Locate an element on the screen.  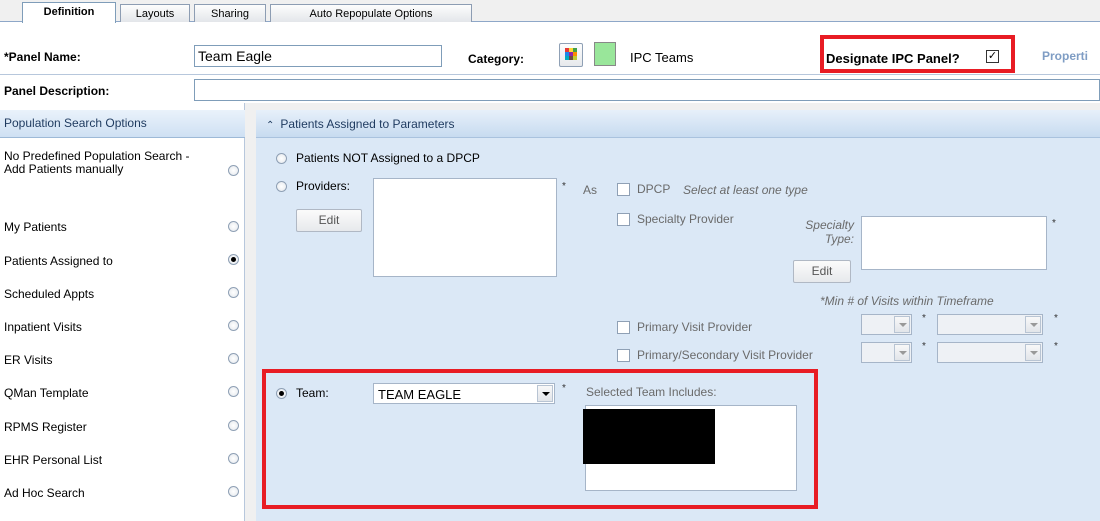
primary-secondary-min-select is located at coordinates (886, 352).